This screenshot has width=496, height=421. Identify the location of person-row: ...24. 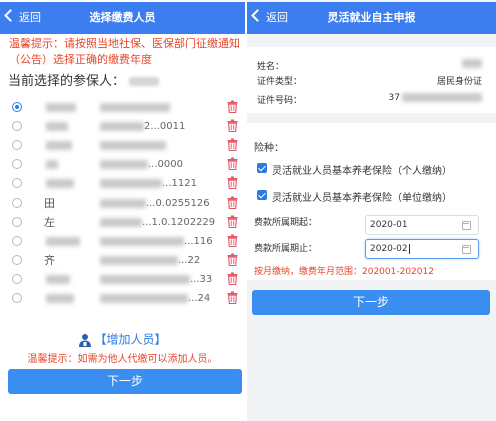
(122, 299).